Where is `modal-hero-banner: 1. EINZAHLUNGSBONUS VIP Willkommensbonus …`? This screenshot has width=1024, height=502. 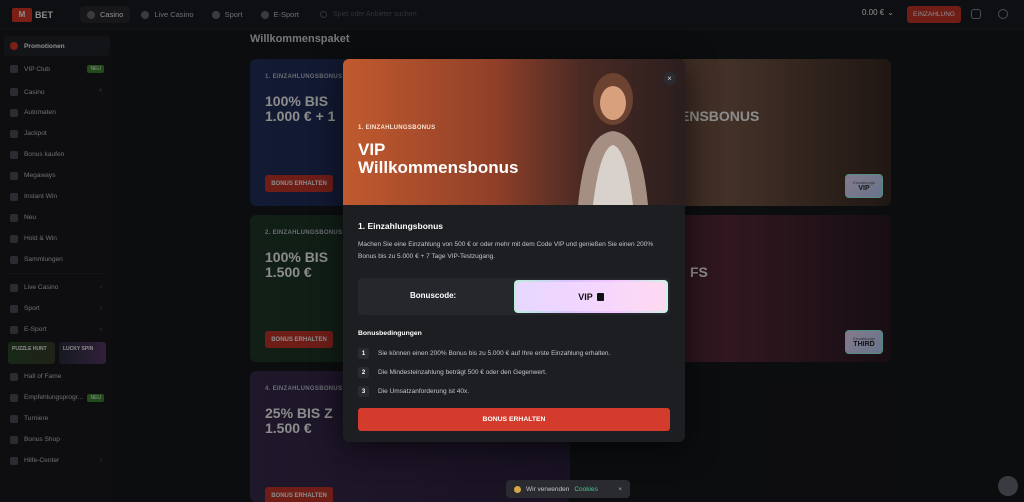 modal-hero-banner: 1. EINZAHLUNGSBONUS VIP Willkommensbonus … is located at coordinates (514, 132).